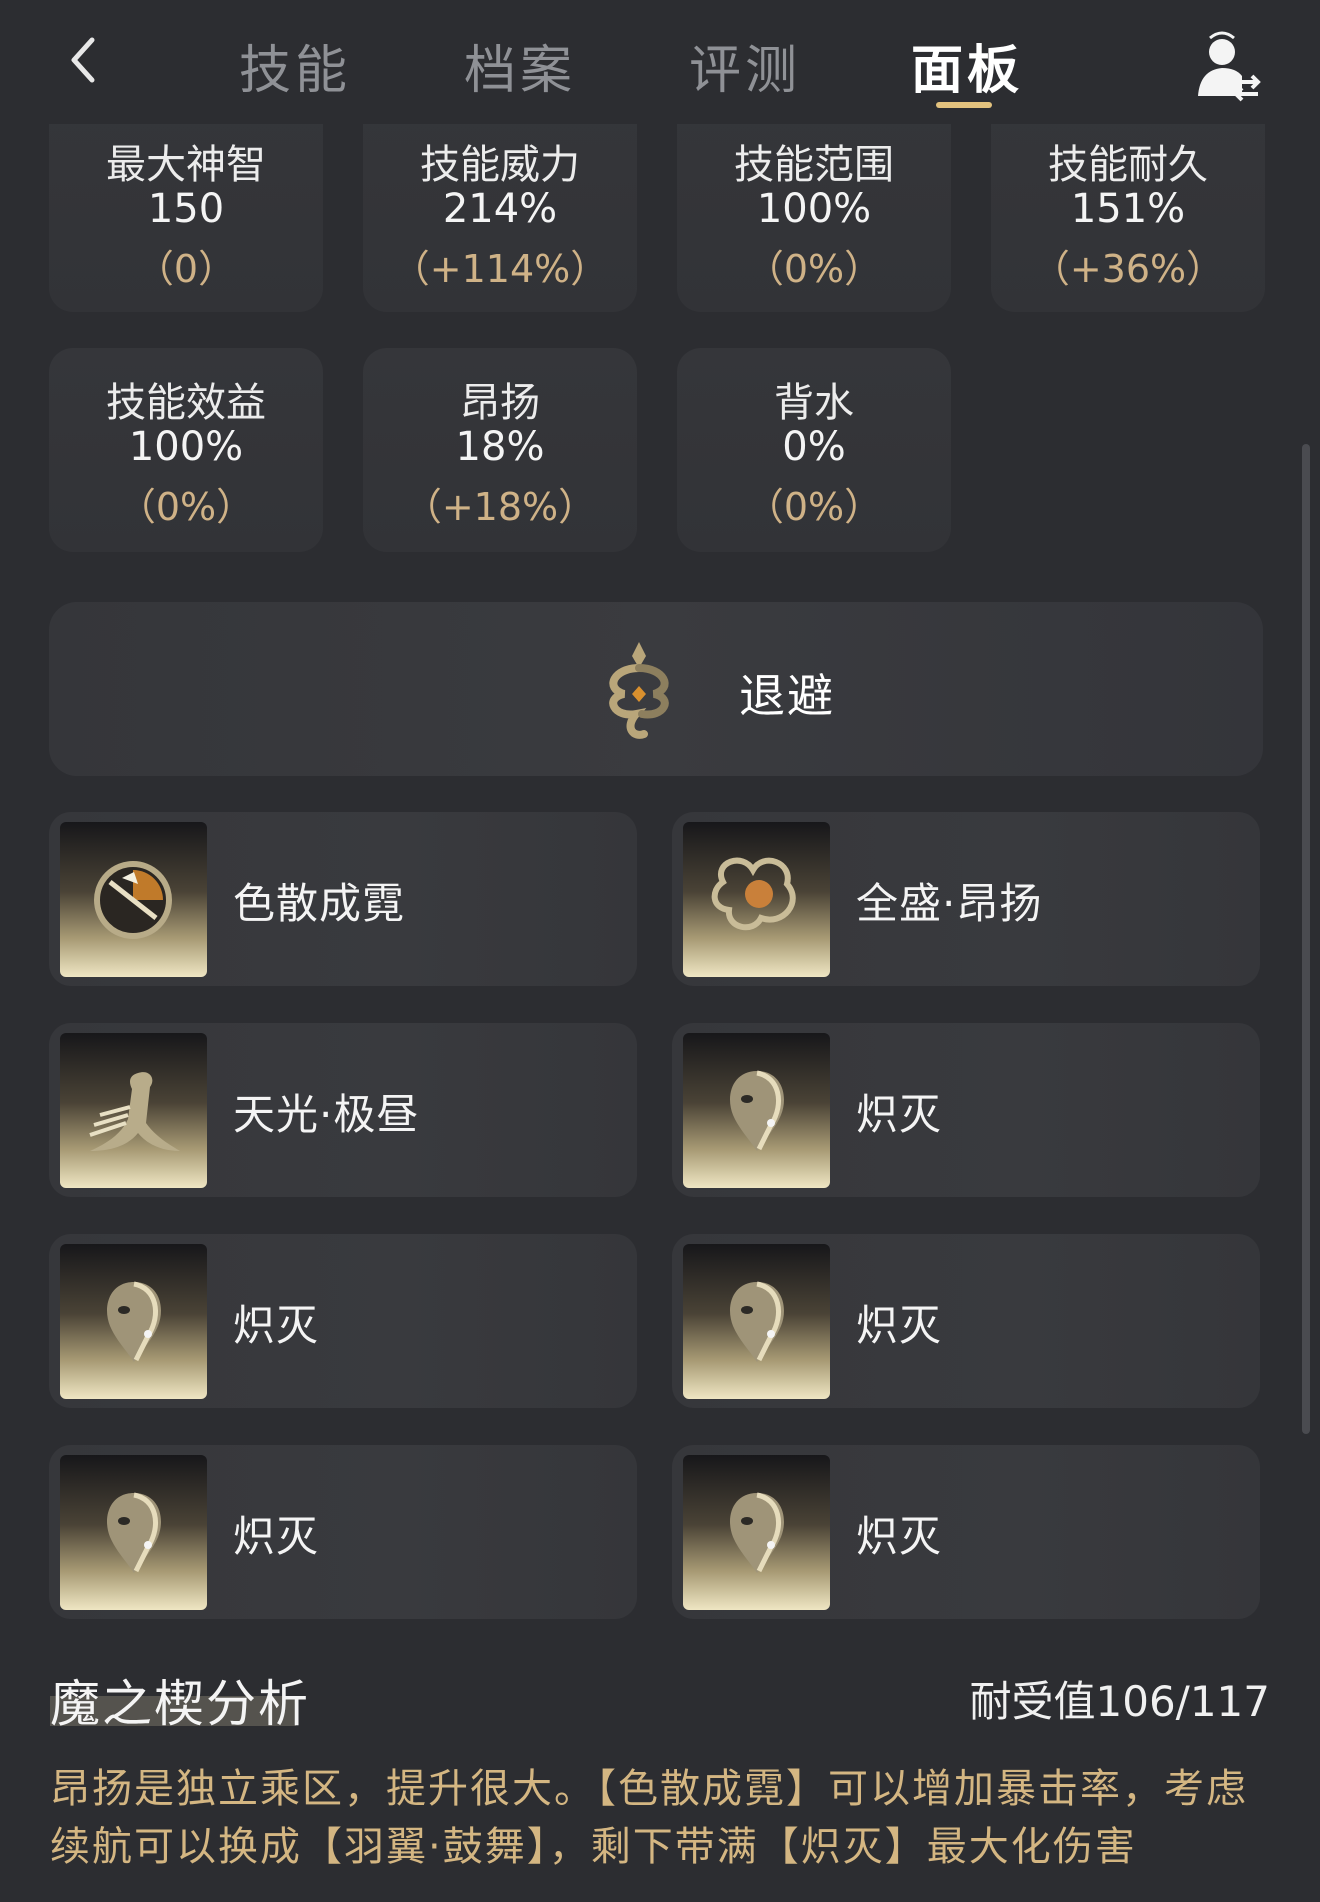  I want to click on switch-character-button, so click(1227, 67).